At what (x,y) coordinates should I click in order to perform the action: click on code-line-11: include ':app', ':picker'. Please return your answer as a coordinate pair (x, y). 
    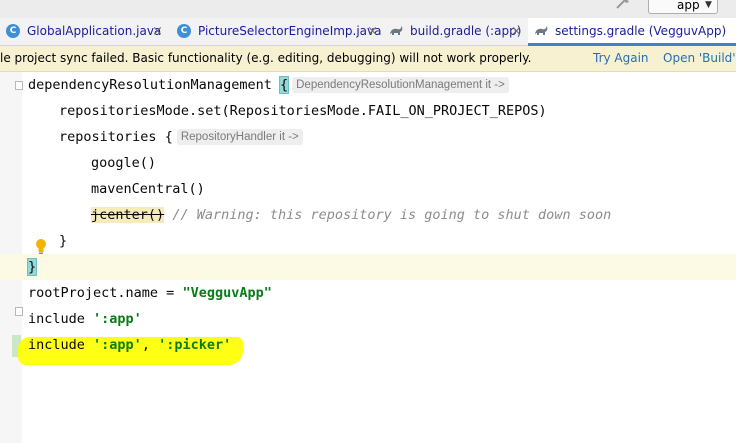
    Looking at the image, I should click on (368, 345).